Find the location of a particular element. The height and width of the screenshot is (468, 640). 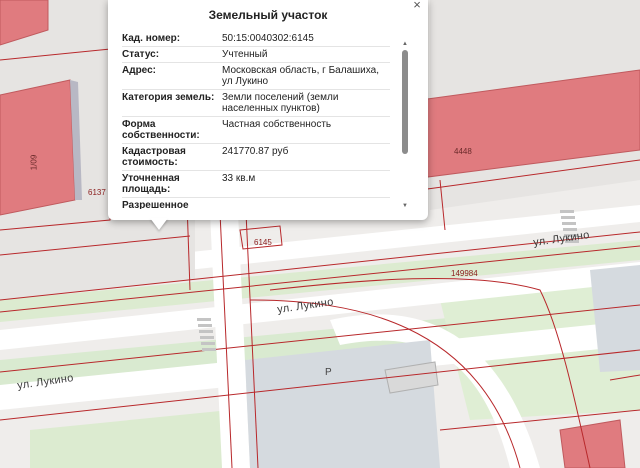

parcel-number-6145: 6145 is located at coordinates (263, 242).